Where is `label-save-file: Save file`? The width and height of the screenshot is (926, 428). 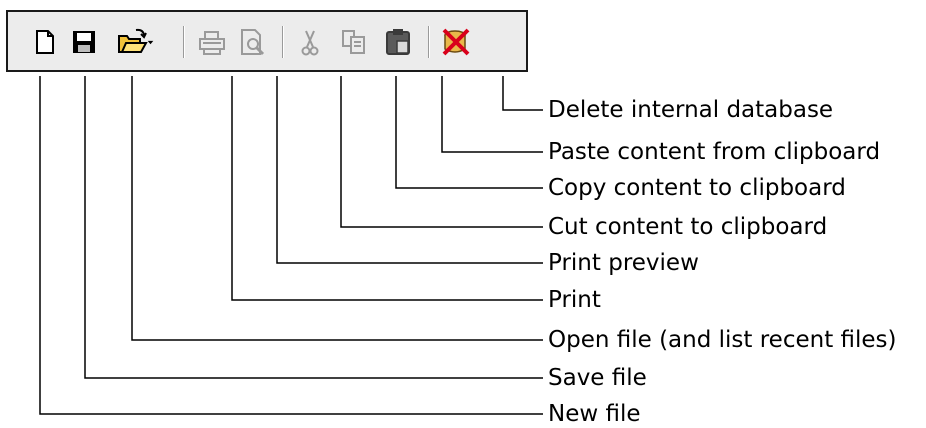
label-save-file: Save file is located at coordinates (597, 378).